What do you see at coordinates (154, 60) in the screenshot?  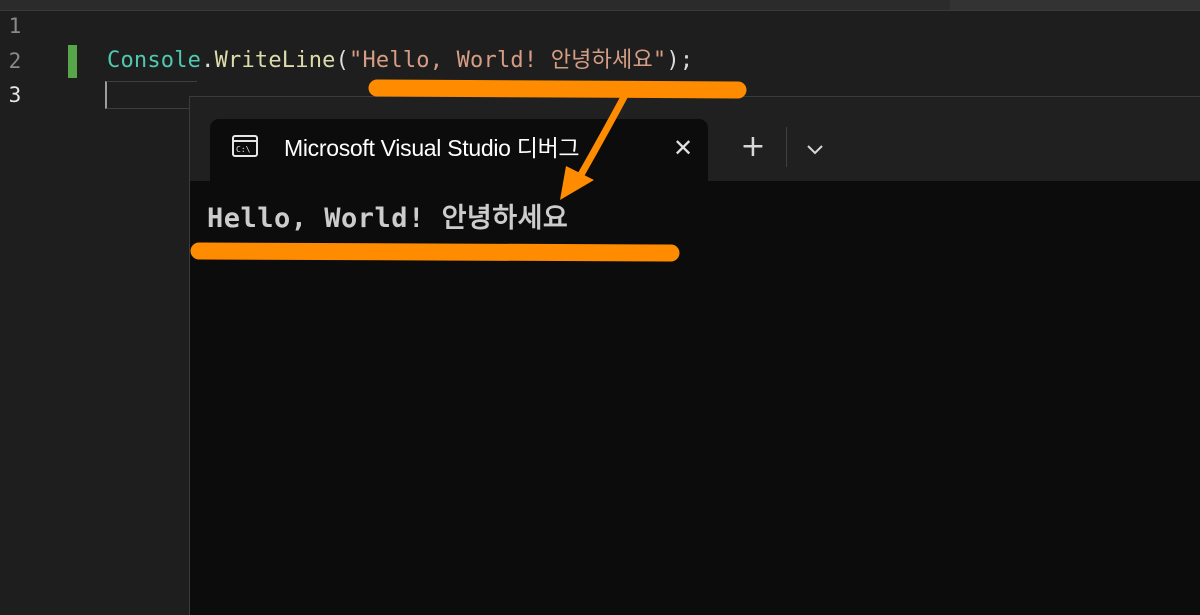 I see `code-token-class: Console` at bounding box center [154, 60].